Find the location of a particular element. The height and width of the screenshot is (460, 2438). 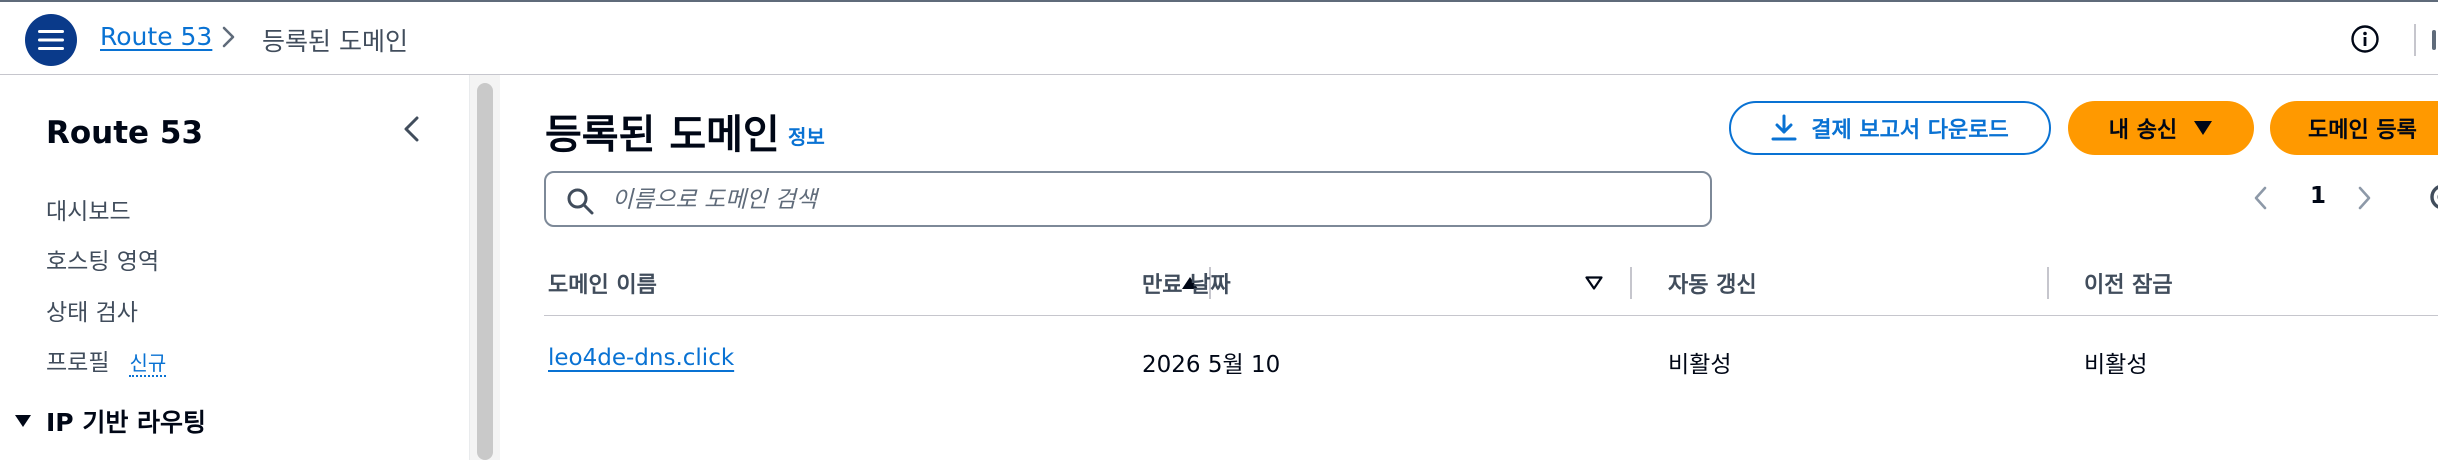

gear-icon is located at coordinates (2434, 197).